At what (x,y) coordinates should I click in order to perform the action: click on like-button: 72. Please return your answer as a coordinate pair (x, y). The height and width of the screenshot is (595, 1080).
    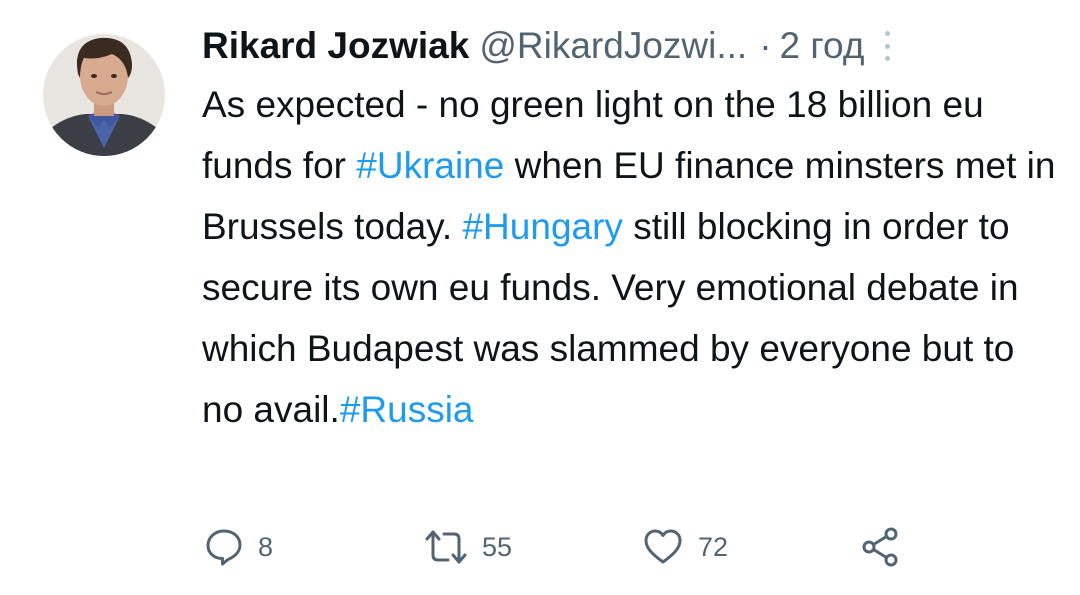
    Looking at the image, I should click on (685, 547).